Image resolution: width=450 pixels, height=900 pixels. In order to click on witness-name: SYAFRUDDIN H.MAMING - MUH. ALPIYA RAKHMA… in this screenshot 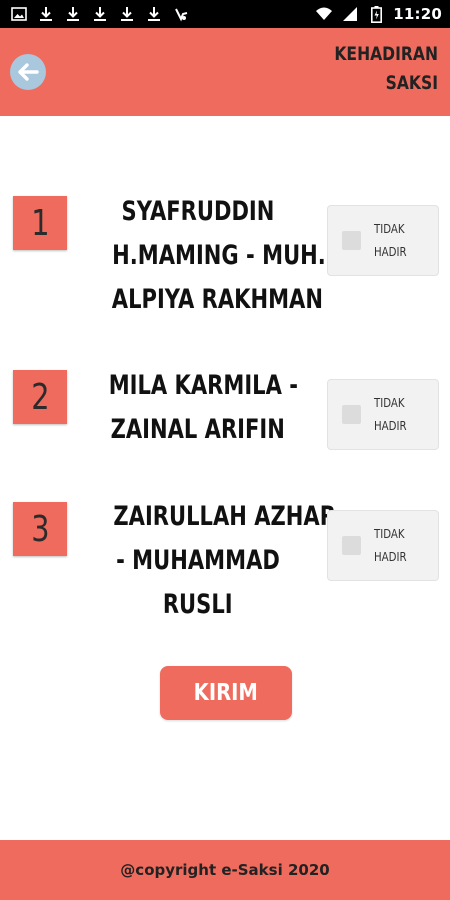, I will do `click(204, 256)`.